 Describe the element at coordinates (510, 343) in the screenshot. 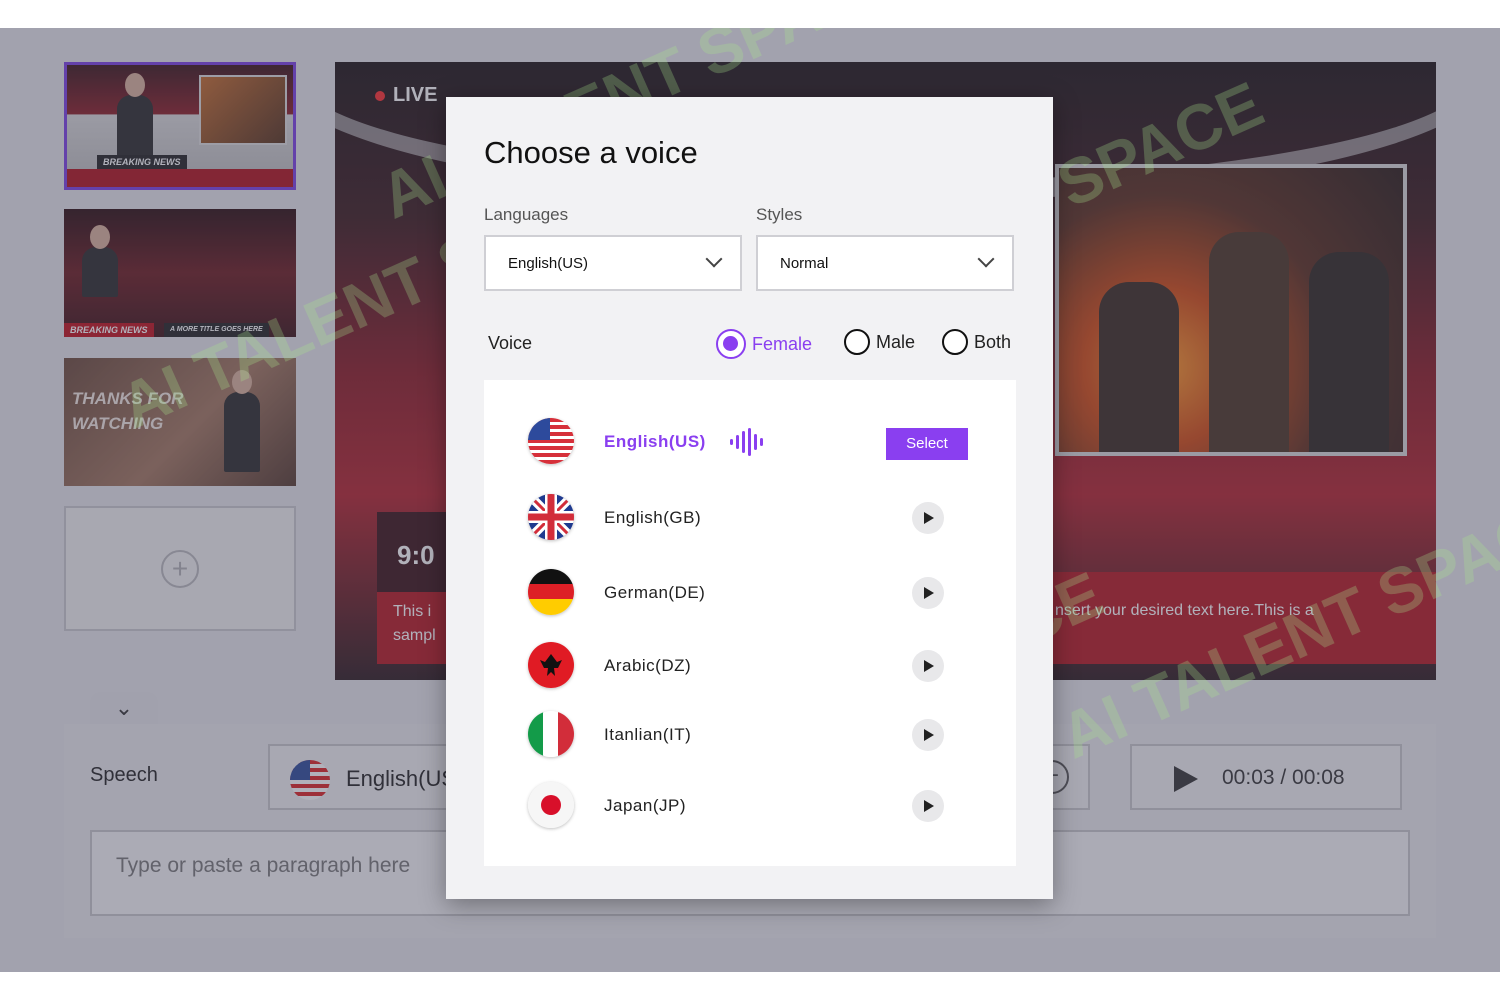

I see `voice-label: Voice` at that location.